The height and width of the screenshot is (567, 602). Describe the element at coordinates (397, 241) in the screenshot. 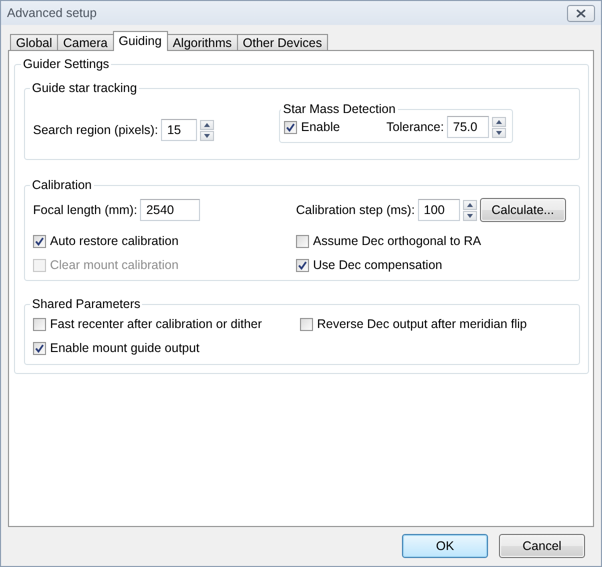

I see `checkbox-label: Assume Dec orthogonal to RA` at that location.